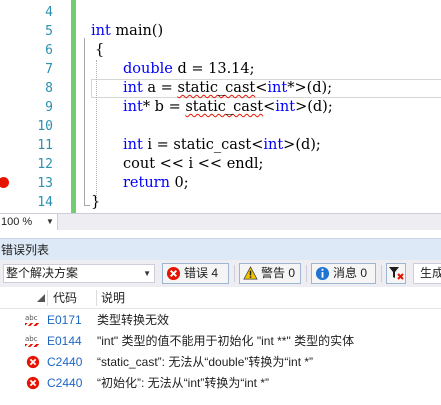 The width and height of the screenshot is (441, 405). Describe the element at coordinates (164, 107) in the screenshot. I see `code-text: * b =` at that location.